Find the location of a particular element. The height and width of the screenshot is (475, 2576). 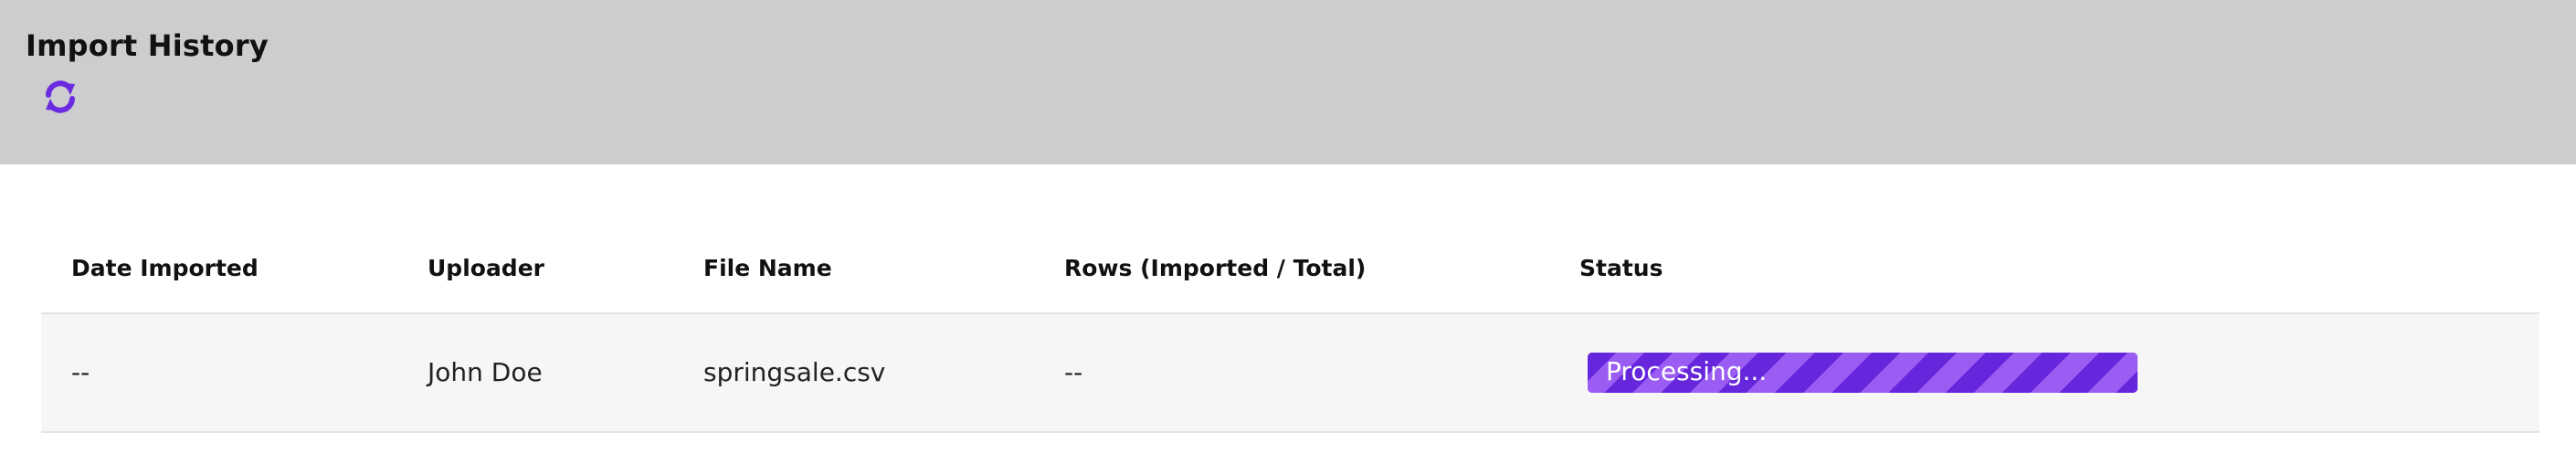

refresh-button is located at coordinates (60, 97).